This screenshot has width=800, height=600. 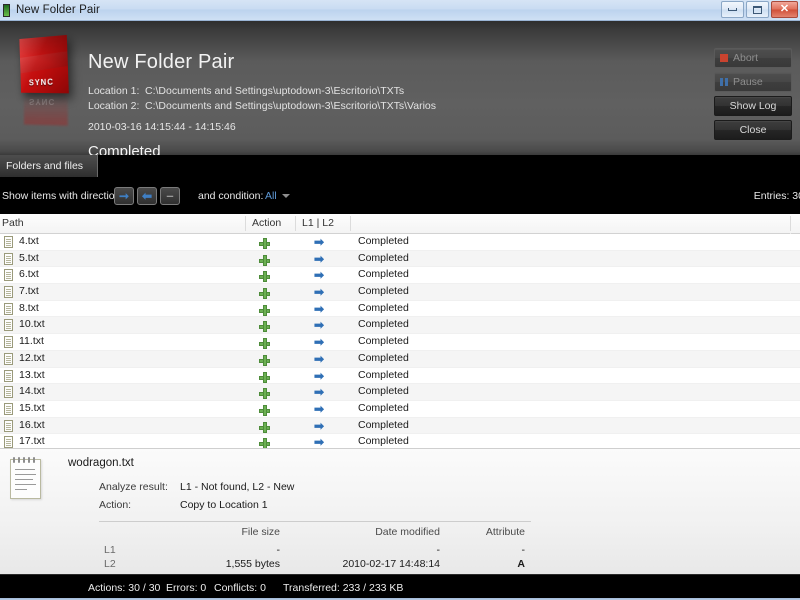 What do you see at coordinates (400, 441) in the screenshot?
I see `table-row: 17.txt ➡ Completed` at bounding box center [400, 441].